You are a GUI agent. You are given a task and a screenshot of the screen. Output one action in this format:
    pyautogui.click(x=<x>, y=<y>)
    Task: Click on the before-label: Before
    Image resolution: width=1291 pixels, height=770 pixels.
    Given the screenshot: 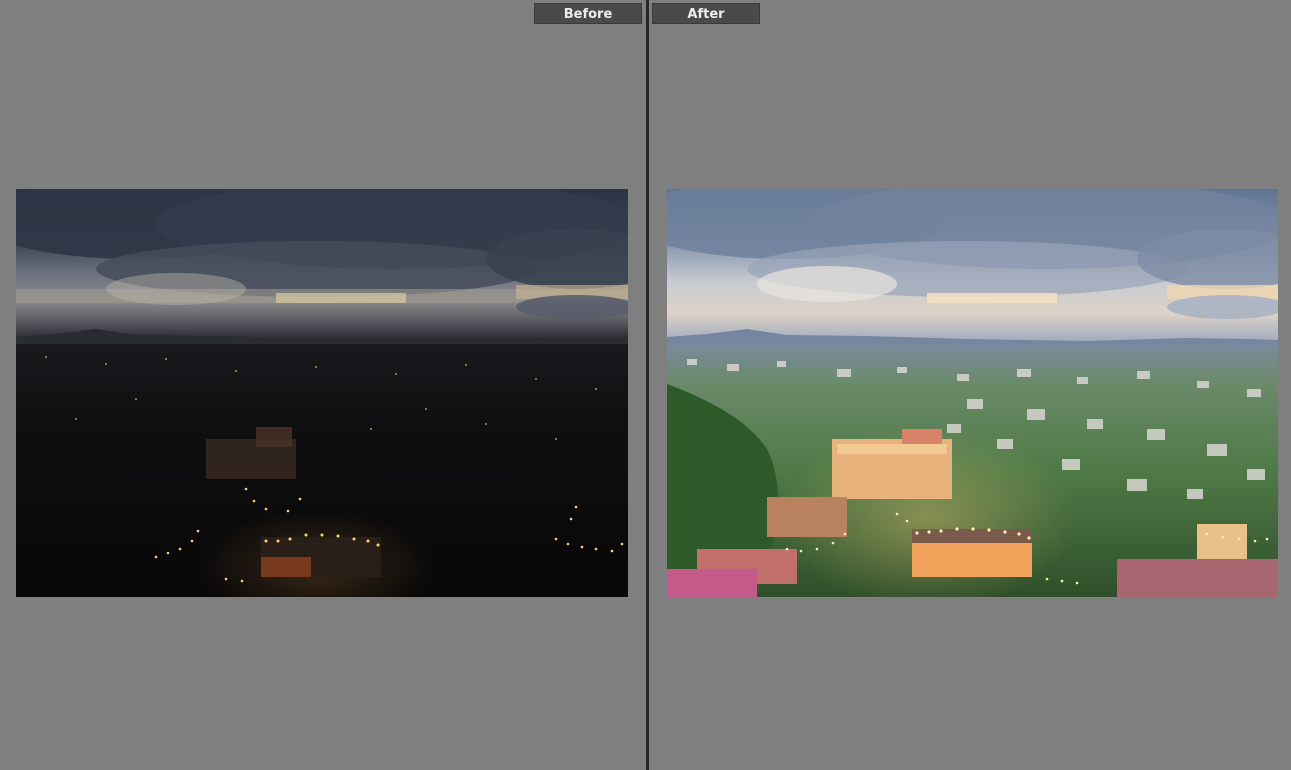 What is the action you would take?
    pyautogui.click(x=588, y=13)
    